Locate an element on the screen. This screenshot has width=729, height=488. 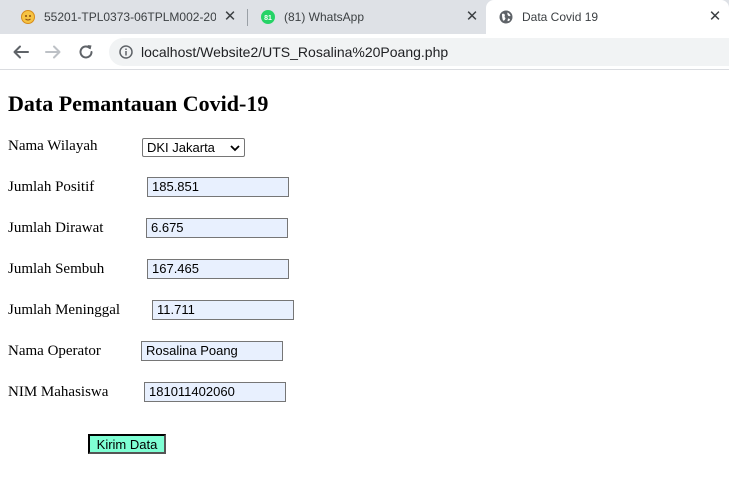
meninggal-input: 11.711 is located at coordinates (223, 310).